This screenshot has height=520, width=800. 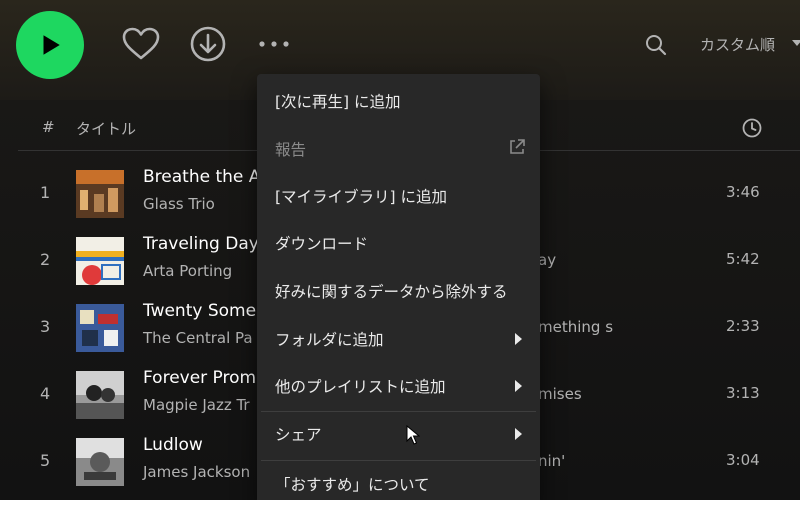 I want to click on menu-item-download: ダウンロード, so click(x=398, y=243).